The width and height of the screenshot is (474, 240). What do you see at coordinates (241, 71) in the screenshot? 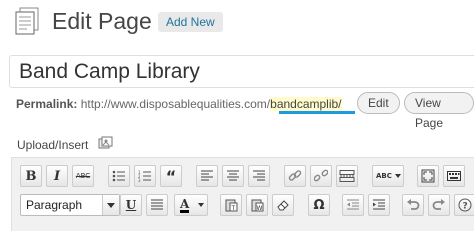
I see `post-title-input: Band Camp Library` at bounding box center [241, 71].